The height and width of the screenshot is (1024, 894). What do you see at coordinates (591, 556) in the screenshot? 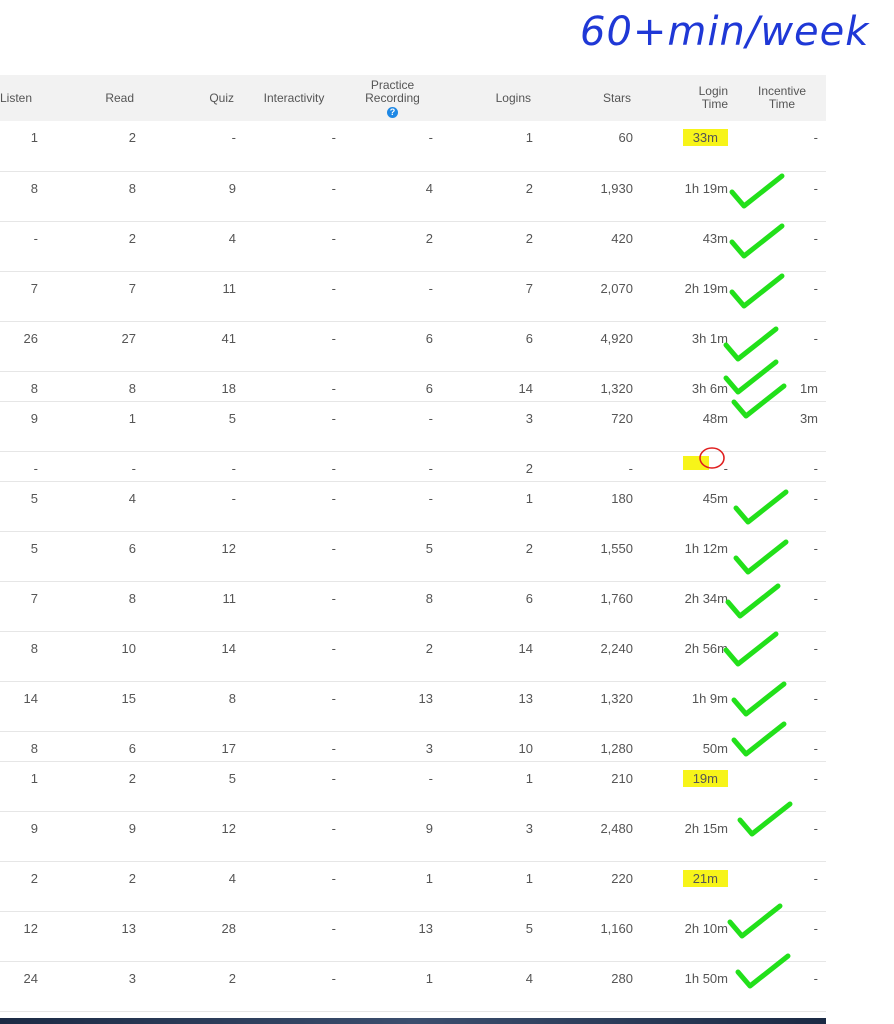
I see `cell-stars: 1,550` at bounding box center [591, 556].